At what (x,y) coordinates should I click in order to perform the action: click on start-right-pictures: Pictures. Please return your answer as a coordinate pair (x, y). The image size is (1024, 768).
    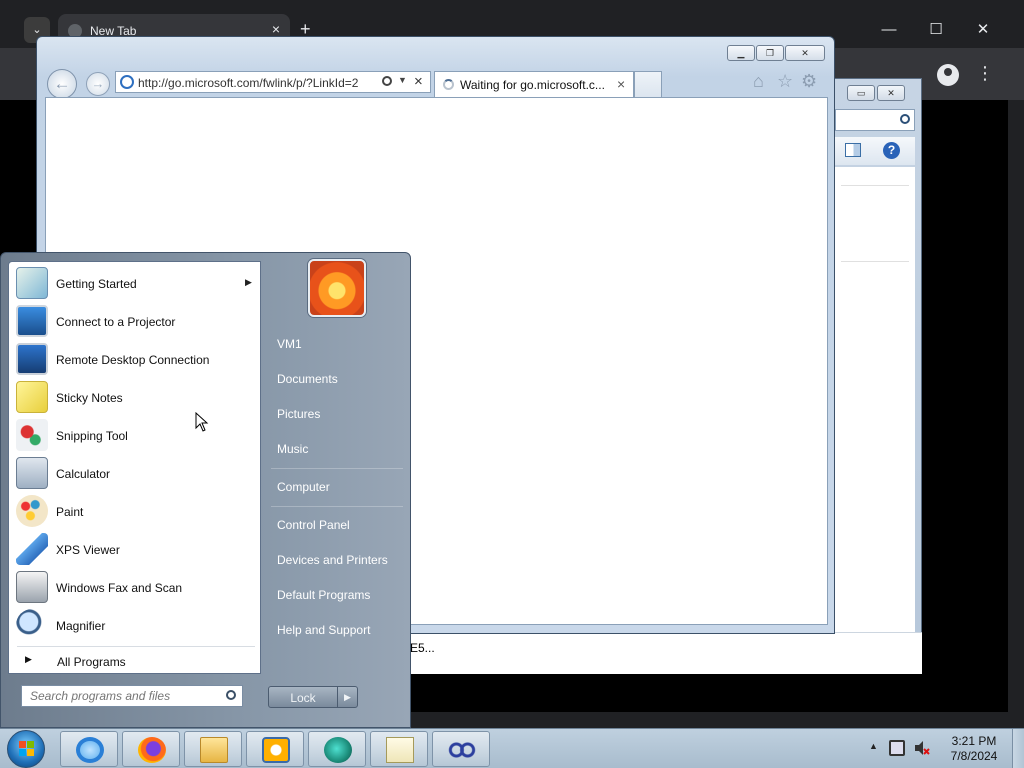
    Looking at the image, I should click on (337, 414).